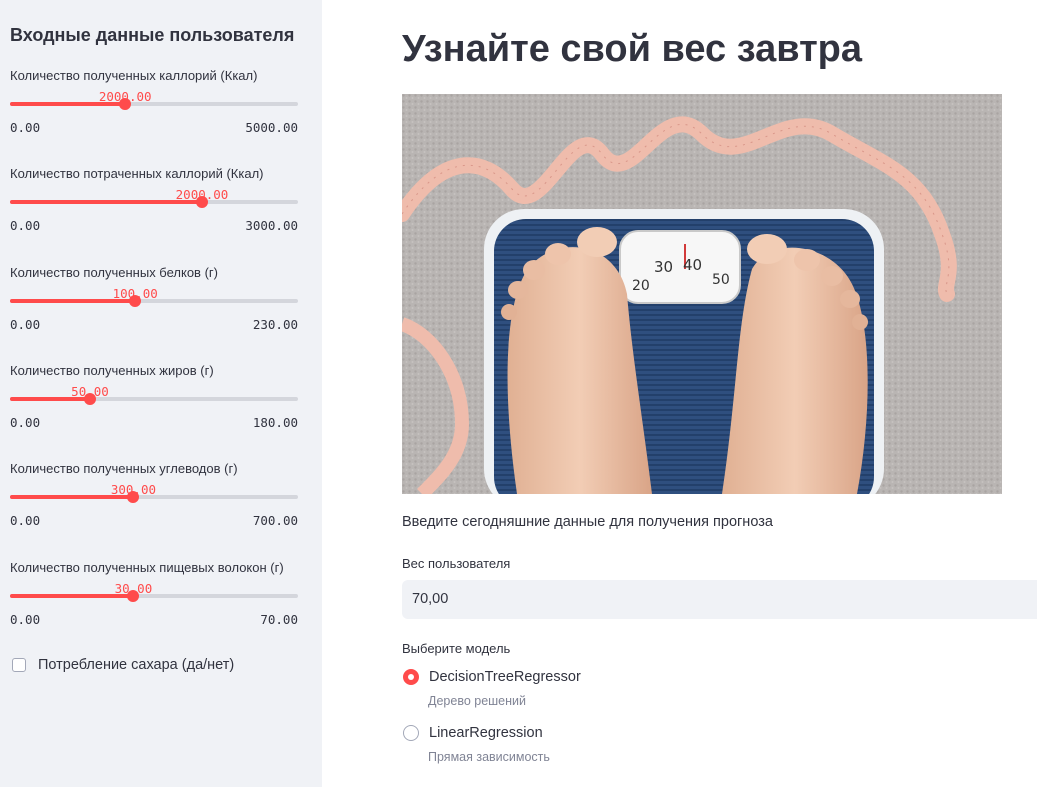 The height and width of the screenshot is (787, 1037). I want to click on radio-decision-tree: DecisionTreeRegressor, so click(492, 677).